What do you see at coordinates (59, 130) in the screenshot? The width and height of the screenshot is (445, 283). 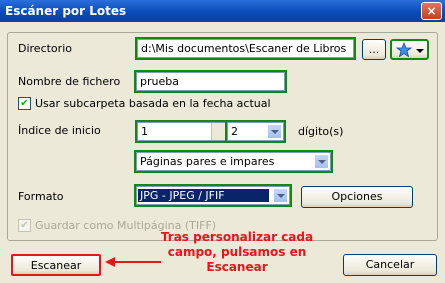 I see `indice-label: Índice de inicio` at bounding box center [59, 130].